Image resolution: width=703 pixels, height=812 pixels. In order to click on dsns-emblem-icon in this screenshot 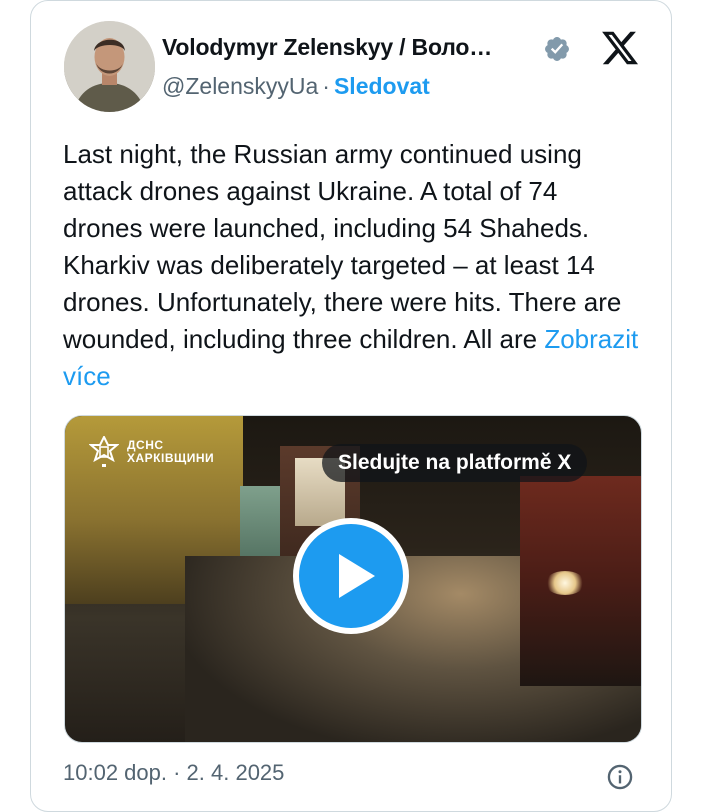, I will do `click(104, 451)`.